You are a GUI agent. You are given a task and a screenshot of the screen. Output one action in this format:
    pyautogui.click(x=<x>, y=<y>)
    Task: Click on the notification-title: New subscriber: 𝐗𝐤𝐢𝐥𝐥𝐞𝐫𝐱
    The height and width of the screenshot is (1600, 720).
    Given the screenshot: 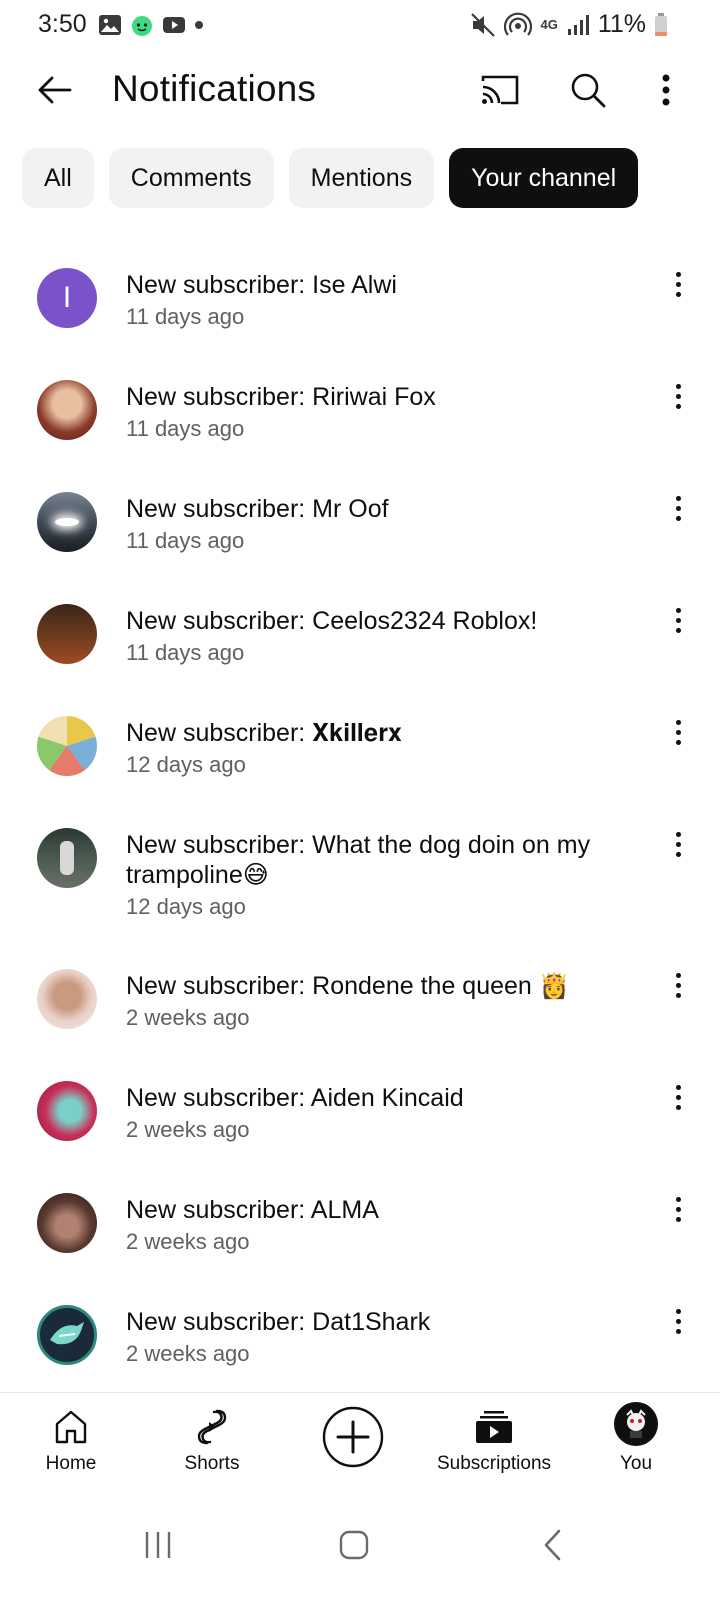 What is the action you would take?
    pyautogui.click(x=264, y=733)
    